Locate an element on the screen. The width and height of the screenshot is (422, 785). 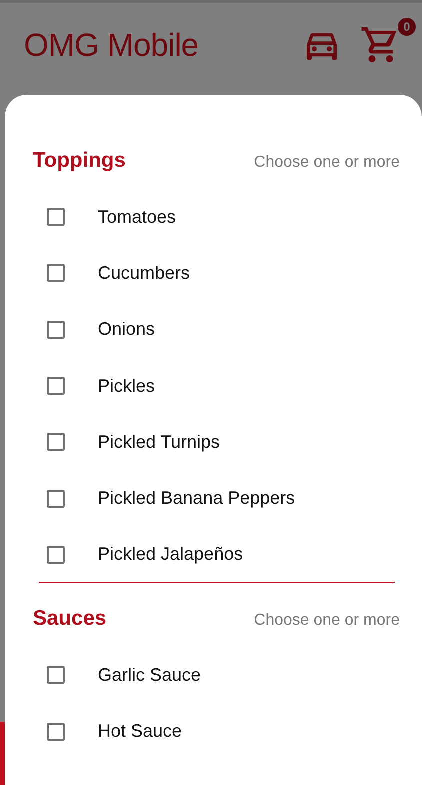
section-title: Sauces is located at coordinates (70, 619).